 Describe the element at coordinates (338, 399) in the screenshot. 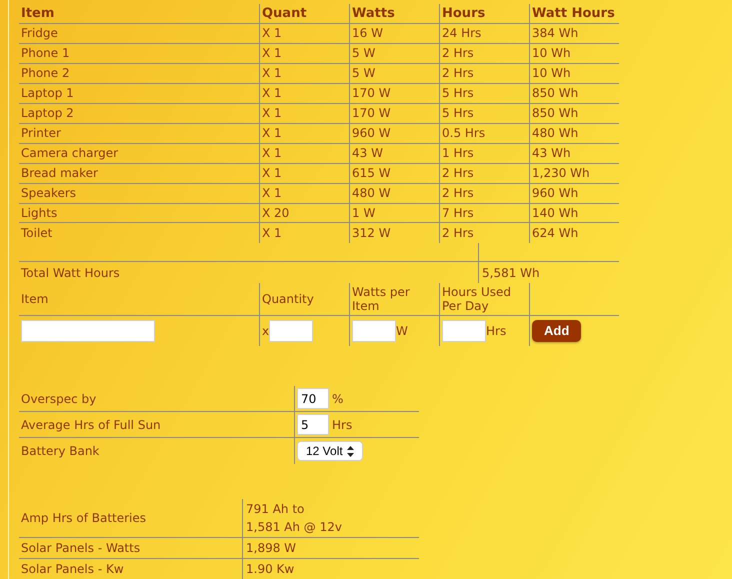

I see `setting-unit: %` at that location.